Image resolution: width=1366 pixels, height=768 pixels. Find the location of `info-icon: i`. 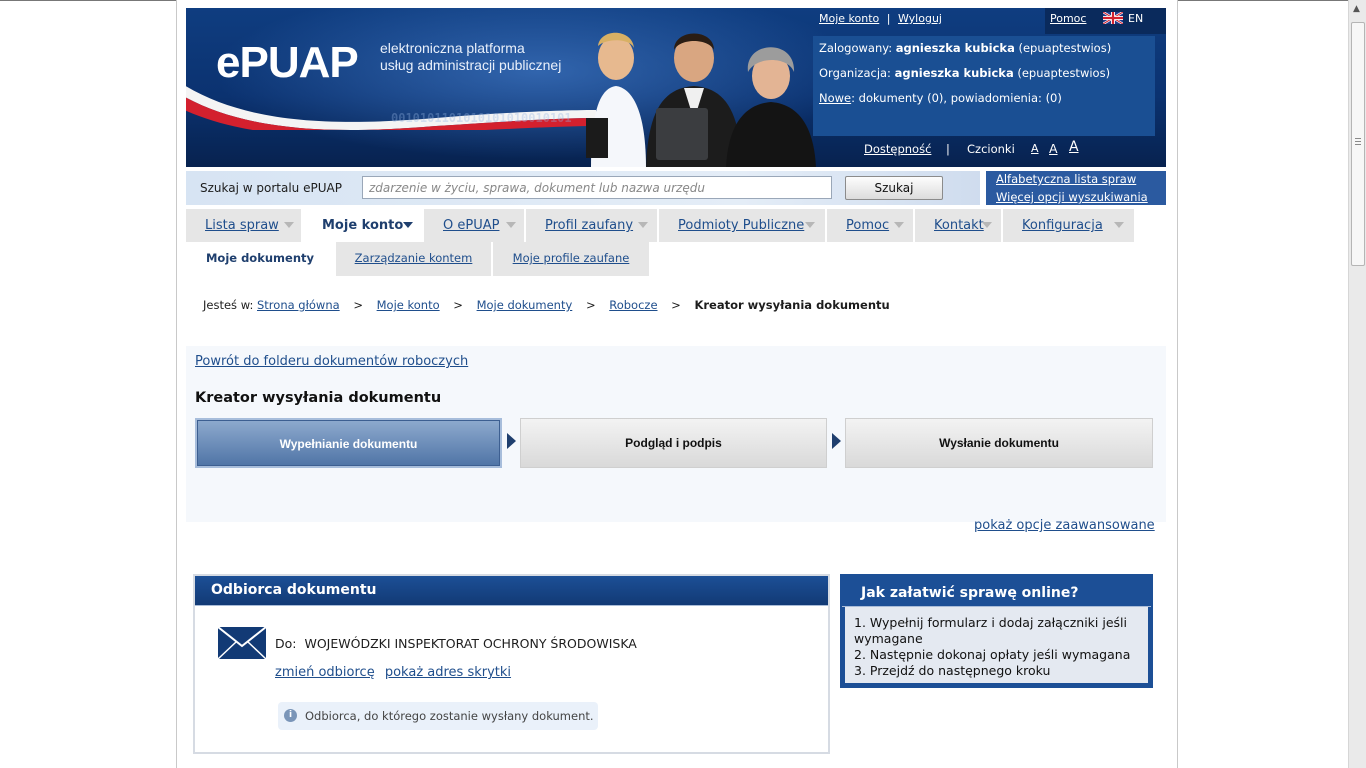

info-icon: i is located at coordinates (290, 715).